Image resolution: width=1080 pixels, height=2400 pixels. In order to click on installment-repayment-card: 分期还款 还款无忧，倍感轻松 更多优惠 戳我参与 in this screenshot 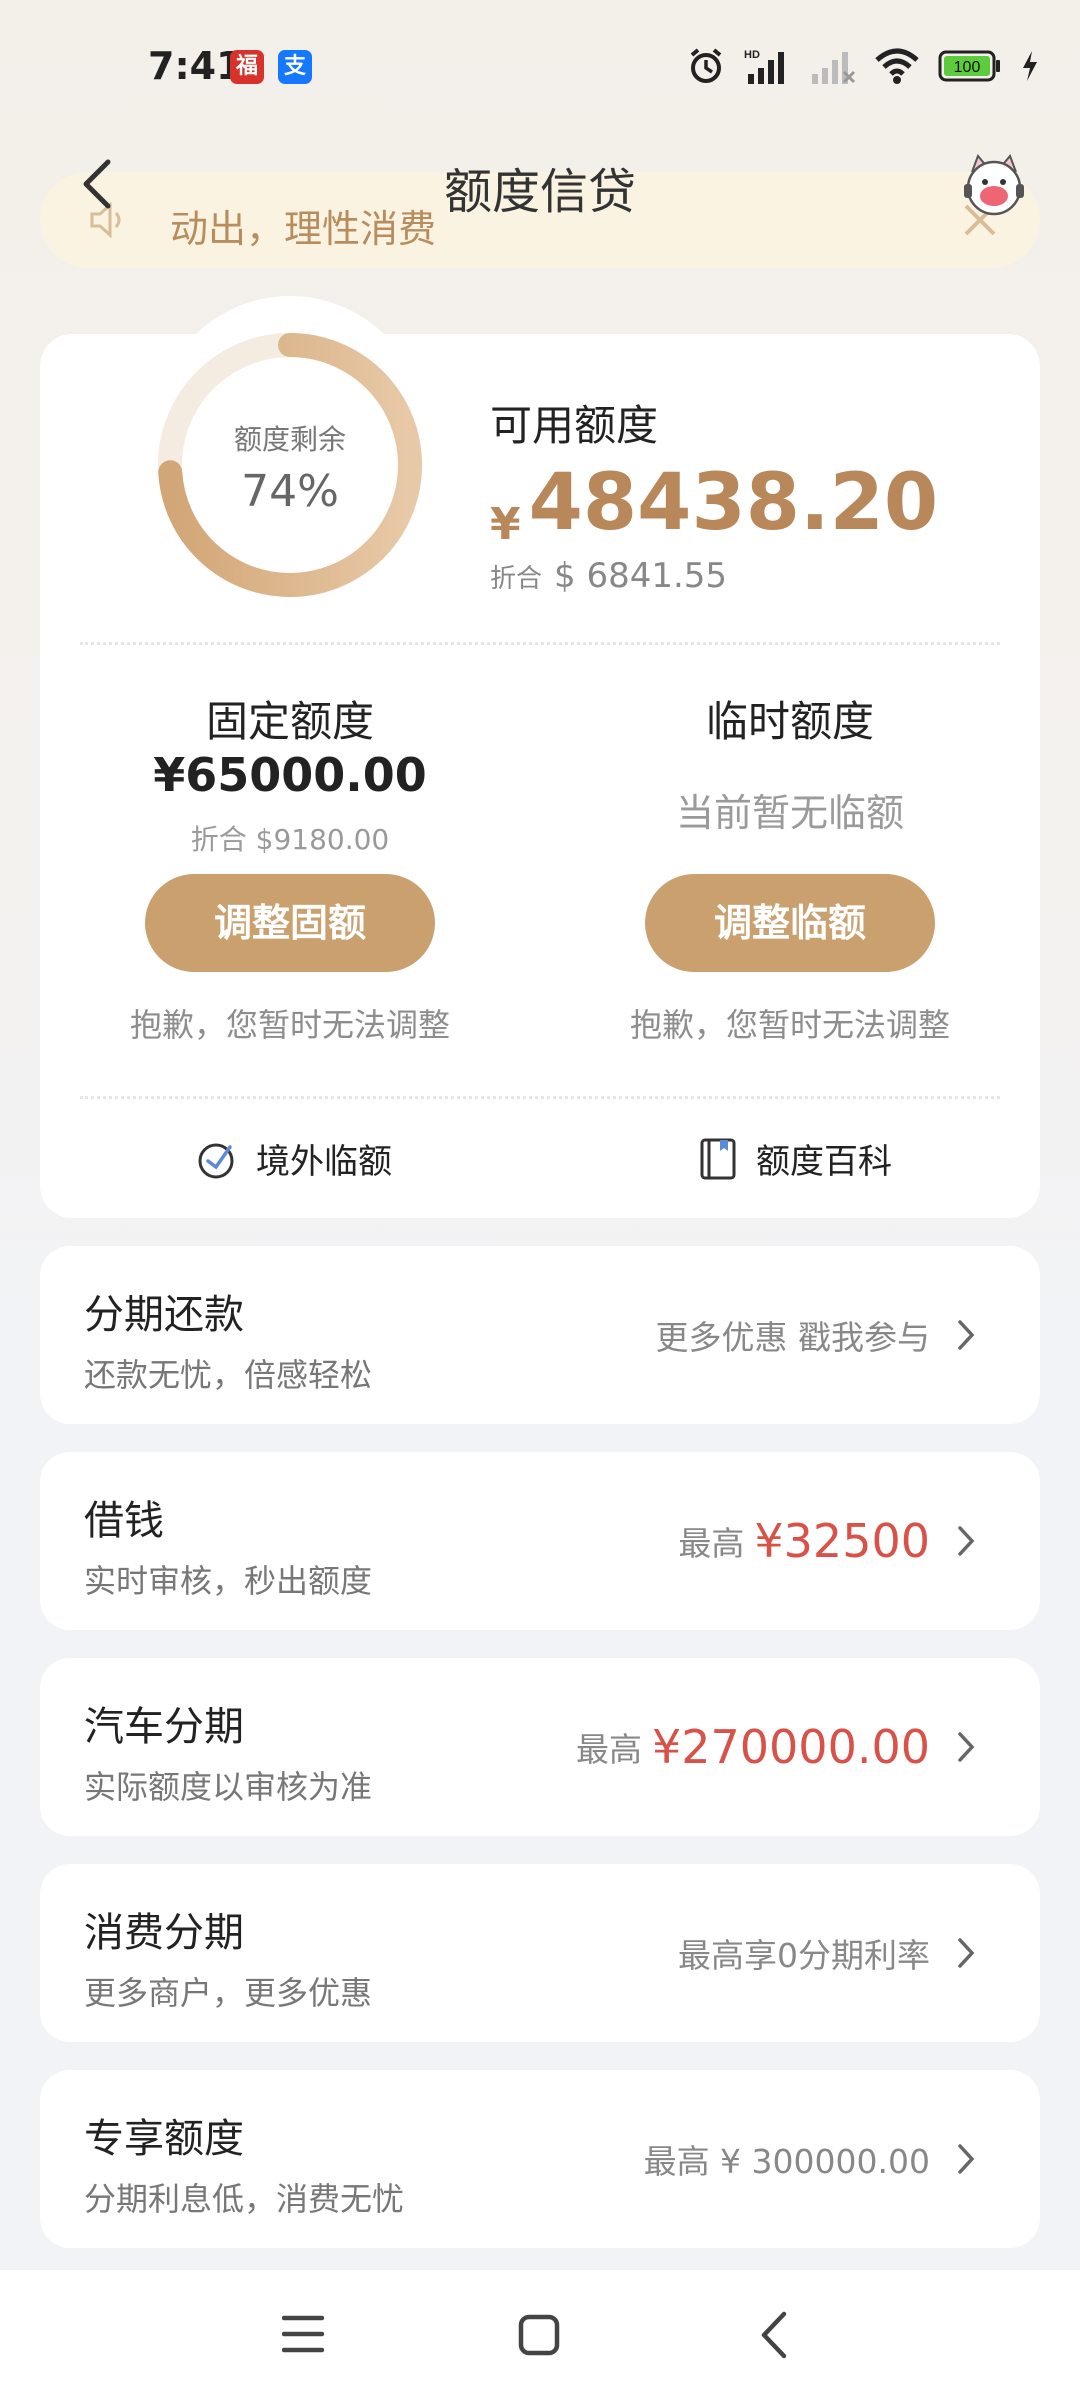, I will do `click(540, 1335)`.